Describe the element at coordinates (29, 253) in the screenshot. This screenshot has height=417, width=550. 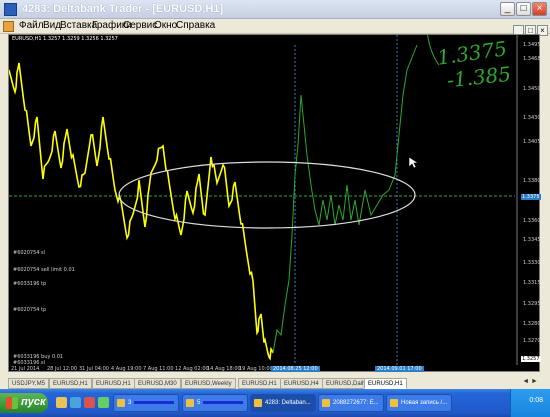
I see `order-label: #6020754 sl` at that location.